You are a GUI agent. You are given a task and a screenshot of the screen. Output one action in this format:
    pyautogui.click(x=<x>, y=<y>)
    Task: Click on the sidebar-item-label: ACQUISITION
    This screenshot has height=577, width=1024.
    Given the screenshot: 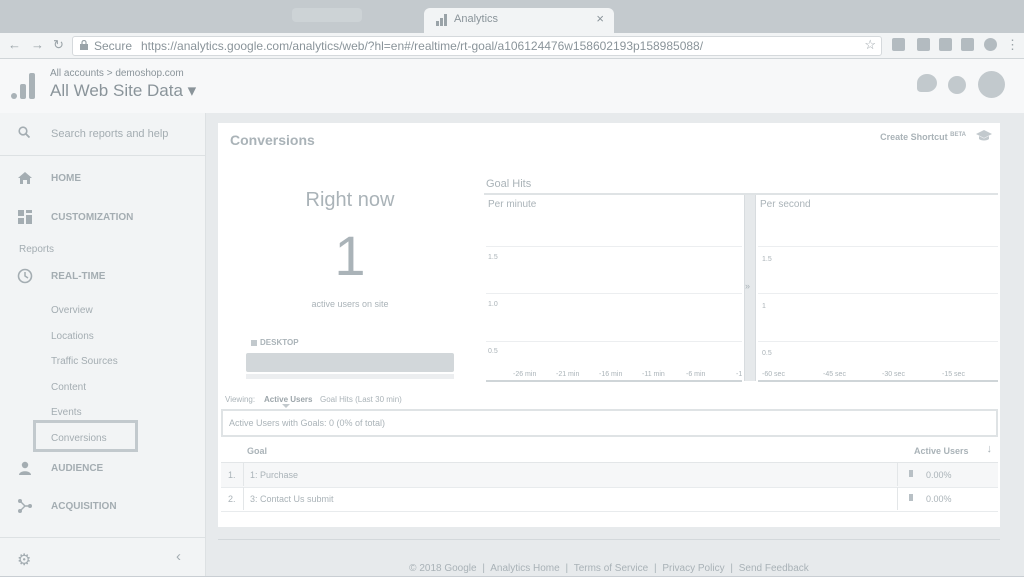 What is the action you would take?
    pyautogui.click(x=84, y=506)
    